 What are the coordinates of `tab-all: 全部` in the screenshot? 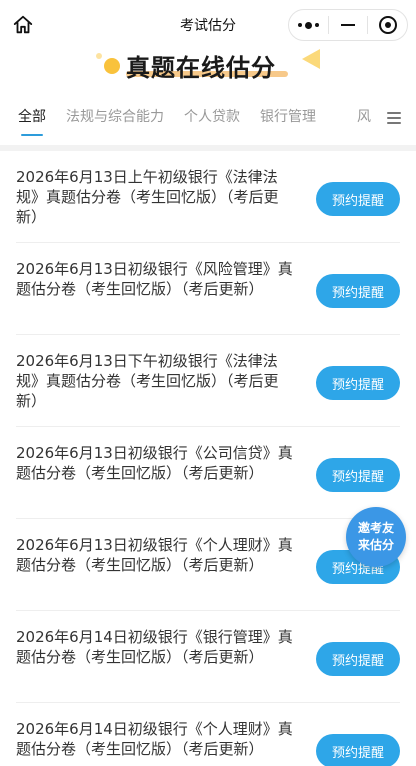 It's located at (32, 118).